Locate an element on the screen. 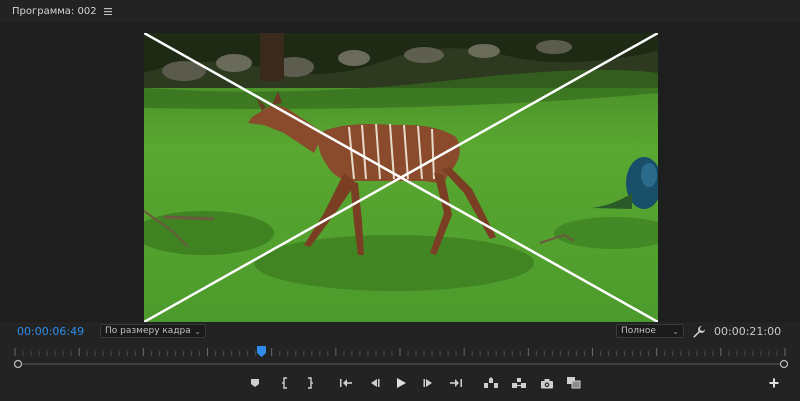  playhead is located at coordinates (261, 352).